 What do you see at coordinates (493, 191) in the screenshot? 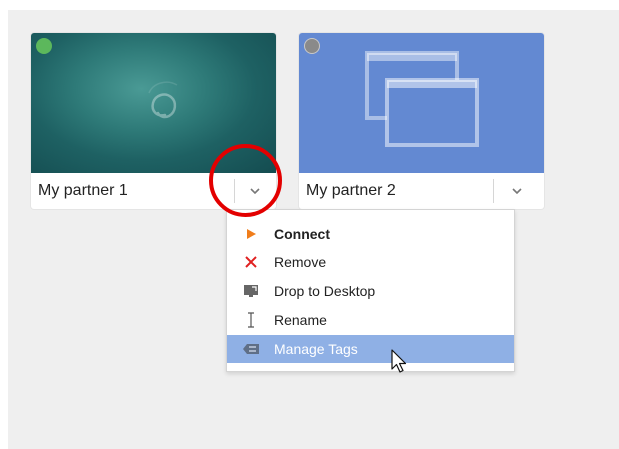
I see `divider` at bounding box center [493, 191].